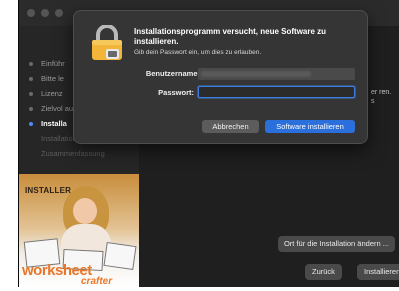  Describe the element at coordinates (323, 272) in the screenshot. I see `back-button: Zurück` at that location.